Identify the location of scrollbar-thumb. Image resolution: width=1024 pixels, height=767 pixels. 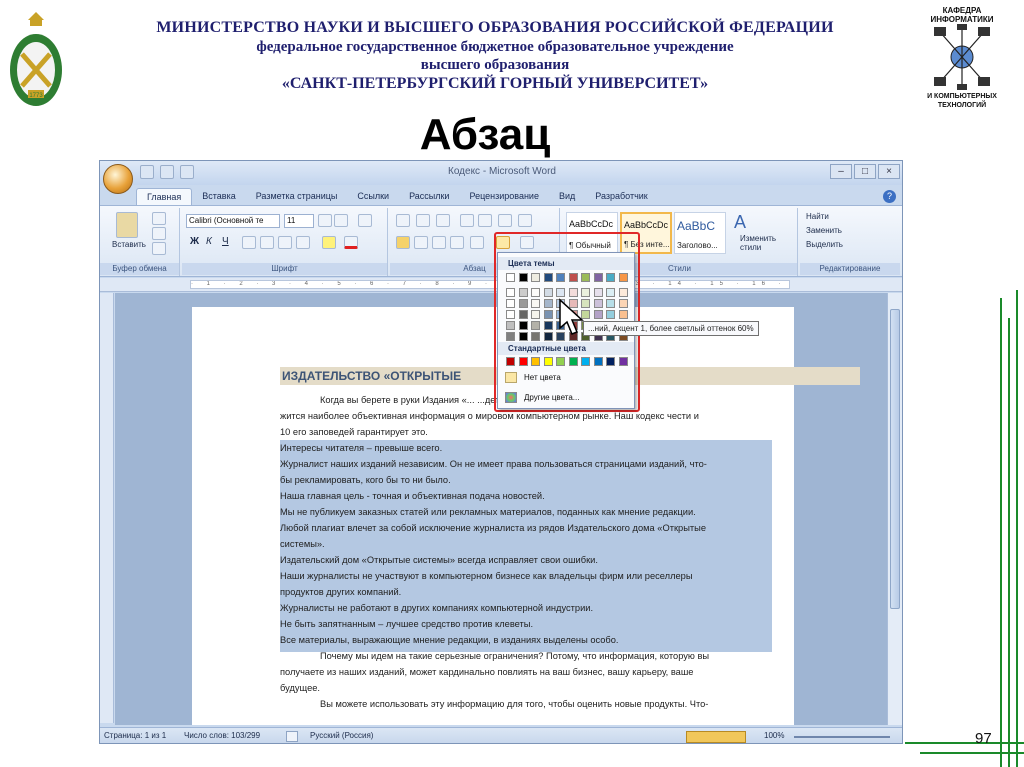
(895, 459).